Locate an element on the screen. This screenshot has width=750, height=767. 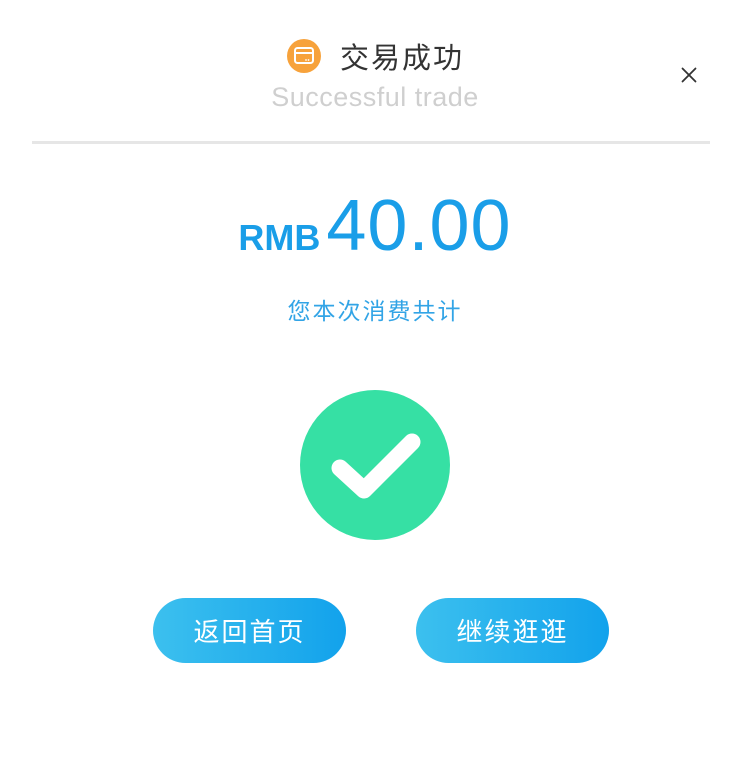
checkmark-circle-icon is located at coordinates (375, 465).